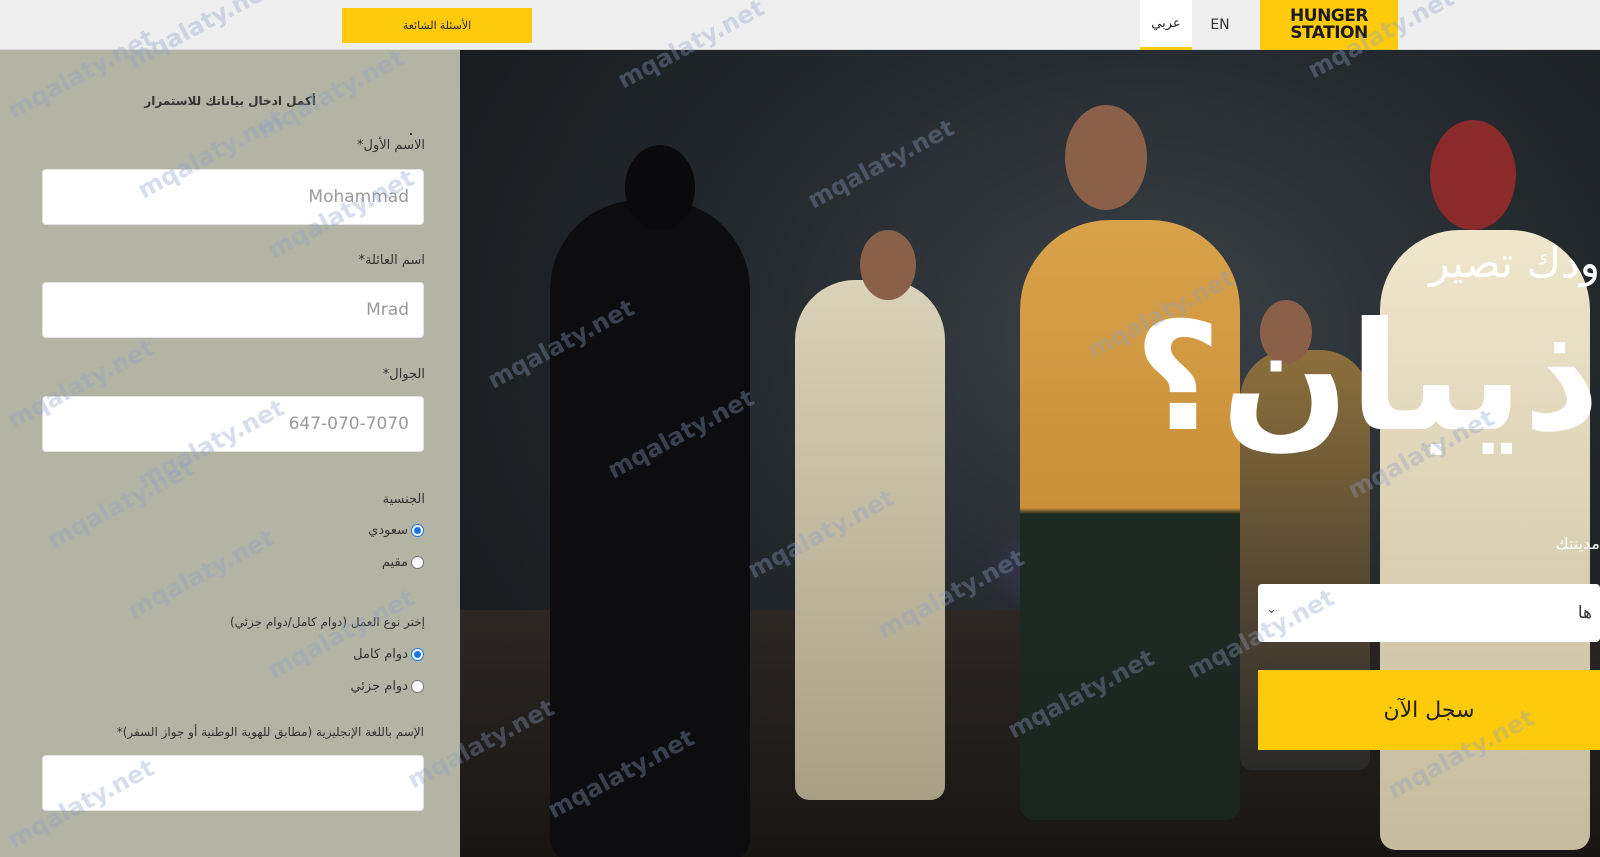 This screenshot has width=1600, height=857. What do you see at coordinates (394, 562) in the screenshot?
I see `option-label: مقيم` at bounding box center [394, 562].